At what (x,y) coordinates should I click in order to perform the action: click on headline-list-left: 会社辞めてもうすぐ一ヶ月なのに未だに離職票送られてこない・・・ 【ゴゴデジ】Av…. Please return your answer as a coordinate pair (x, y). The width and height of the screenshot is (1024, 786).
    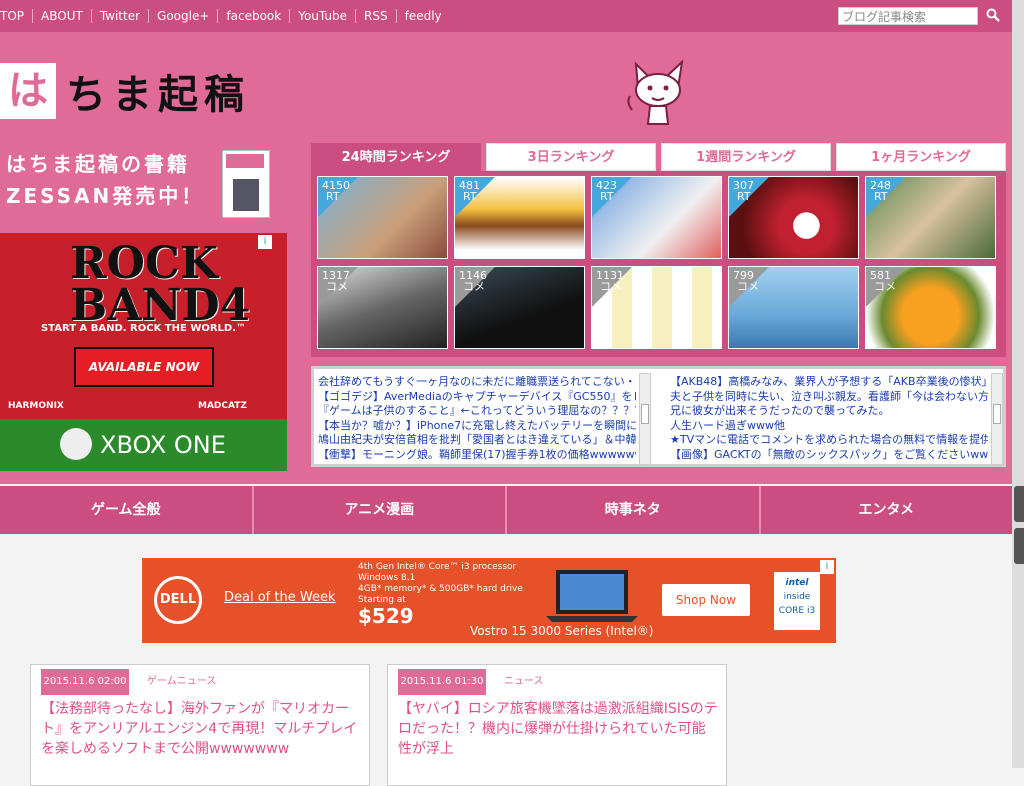
    Looking at the image, I should click on (477, 419).